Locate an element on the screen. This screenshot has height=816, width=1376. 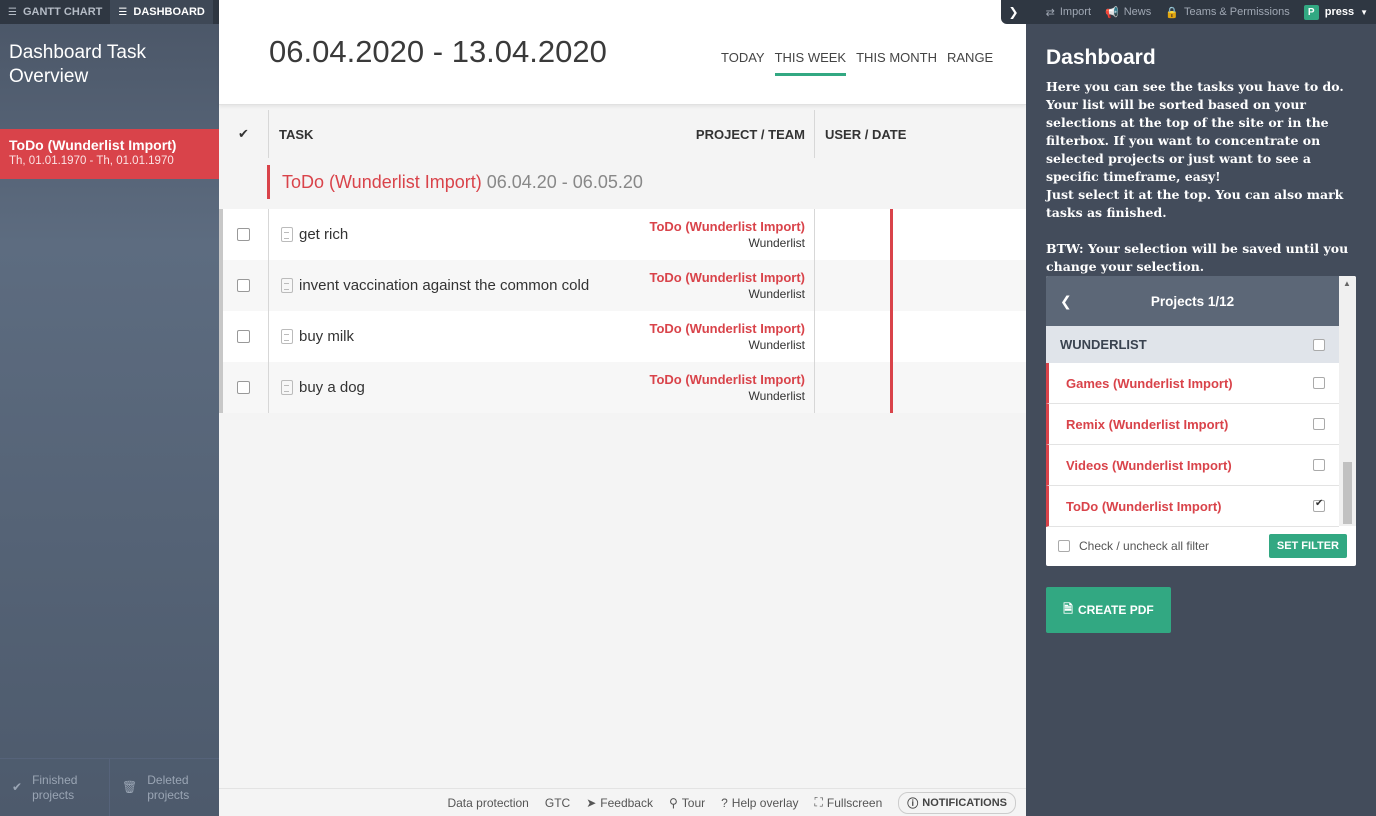
filter-item: Games (Wunderlist Import) is located at coordinates (1192, 383).